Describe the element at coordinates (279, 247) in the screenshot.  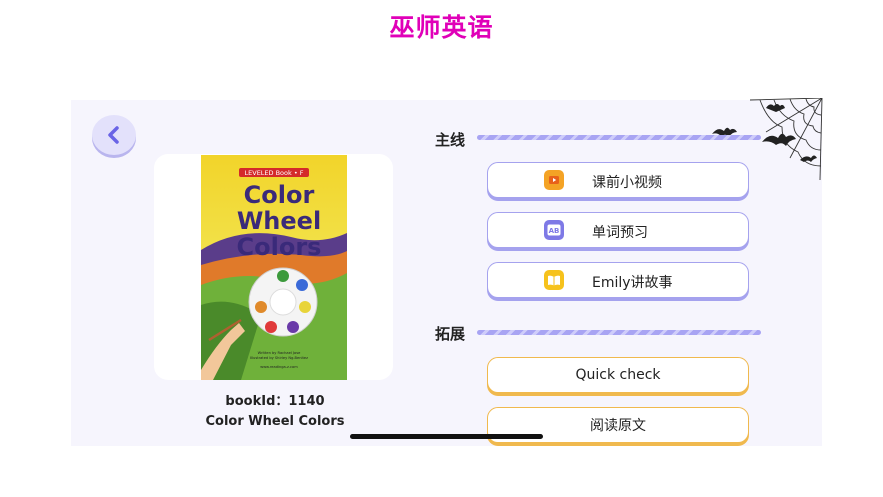
I see `cover-title-line-3: Colors` at that location.